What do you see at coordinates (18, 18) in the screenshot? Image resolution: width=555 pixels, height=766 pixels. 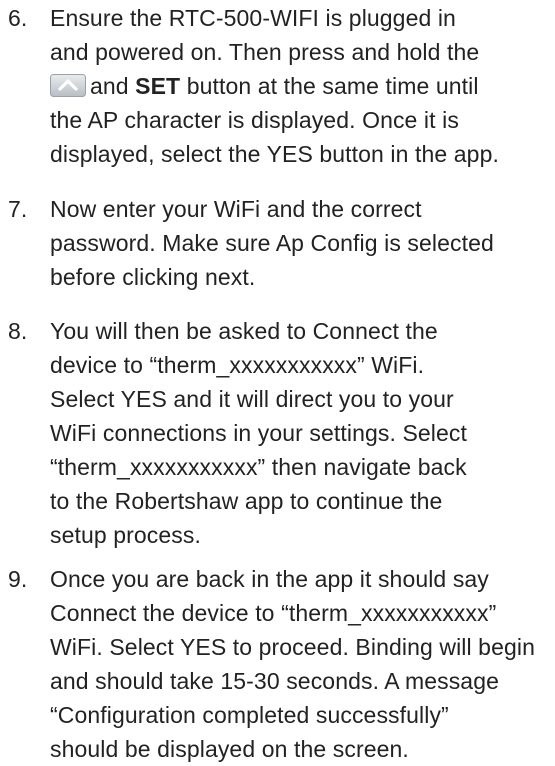 I see `step-number: 6.` at bounding box center [18, 18].